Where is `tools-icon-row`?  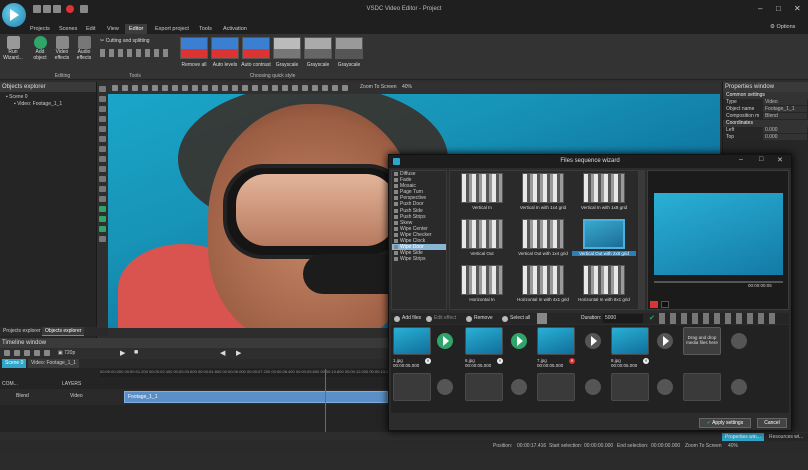 tools-icon-row is located at coordinates (135, 53).